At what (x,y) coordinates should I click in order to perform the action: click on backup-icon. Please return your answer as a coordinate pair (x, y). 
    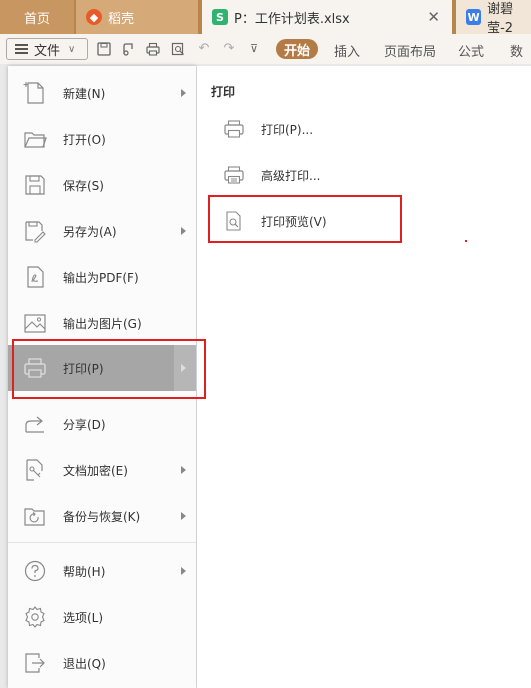
    Looking at the image, I should click on (35, 516).